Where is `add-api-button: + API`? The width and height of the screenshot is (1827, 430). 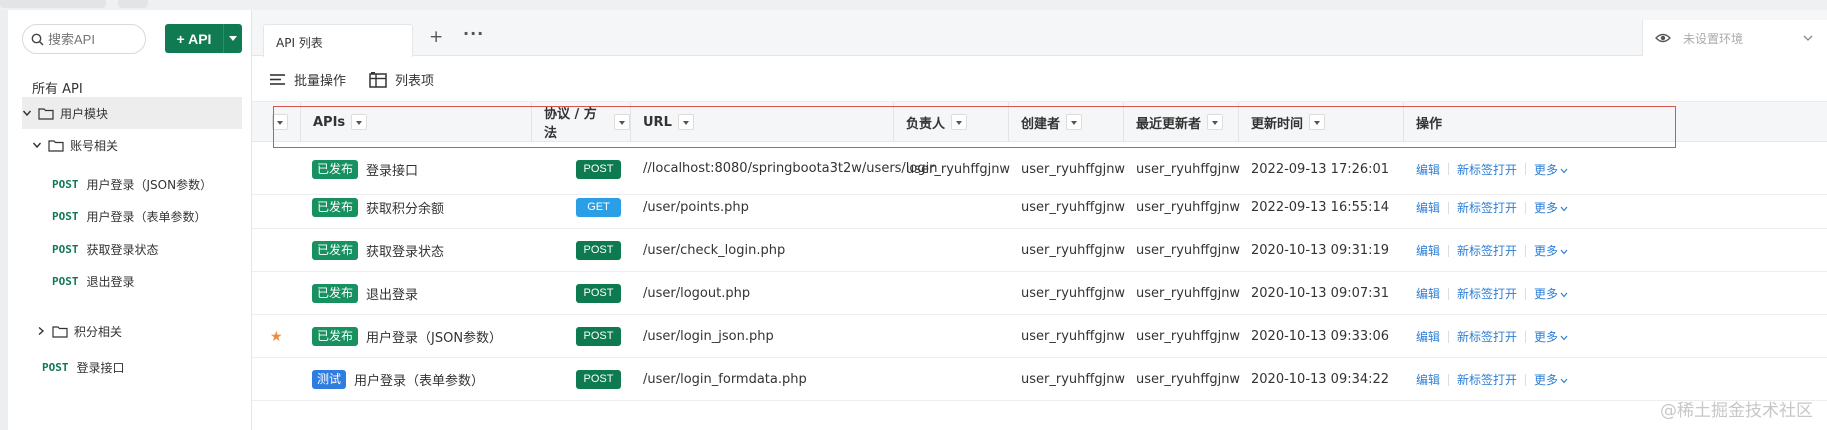 add-api-button: + API is located at coordinates (203, 38).